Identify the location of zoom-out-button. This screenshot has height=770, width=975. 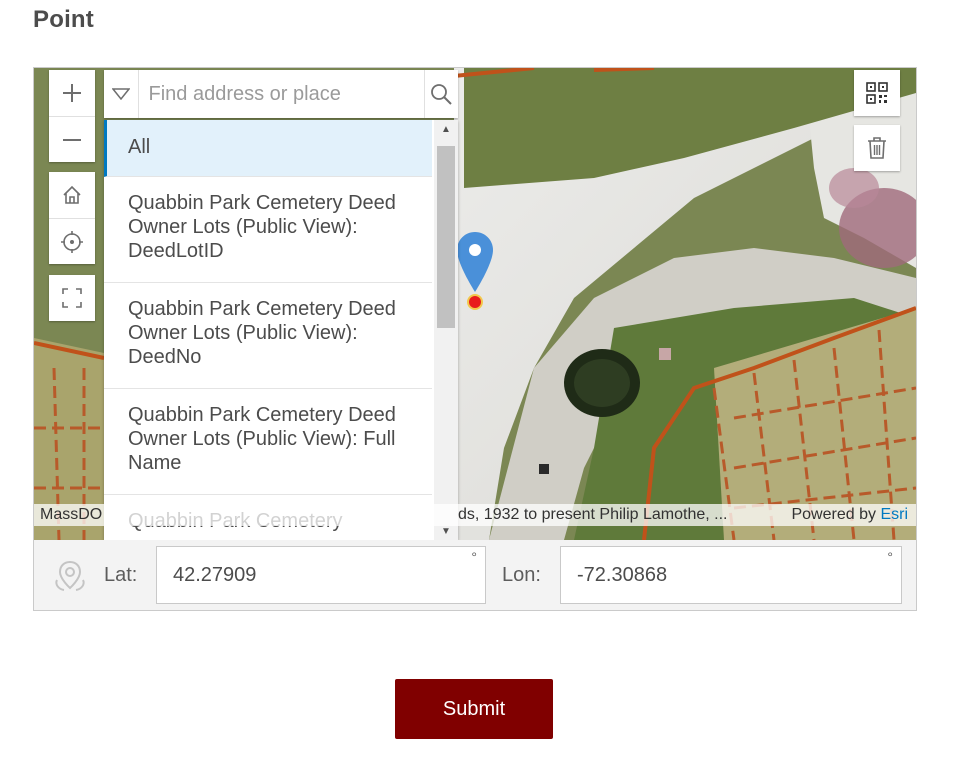
(72, 139).